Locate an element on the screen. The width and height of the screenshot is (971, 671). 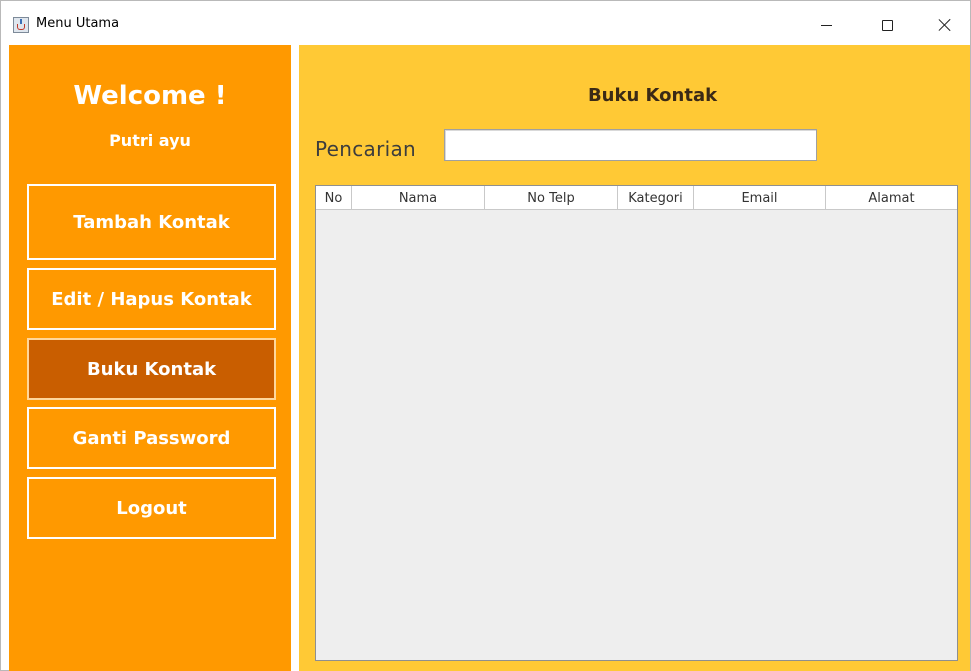
java-coffee-icon is located at coordinates (21, 25).